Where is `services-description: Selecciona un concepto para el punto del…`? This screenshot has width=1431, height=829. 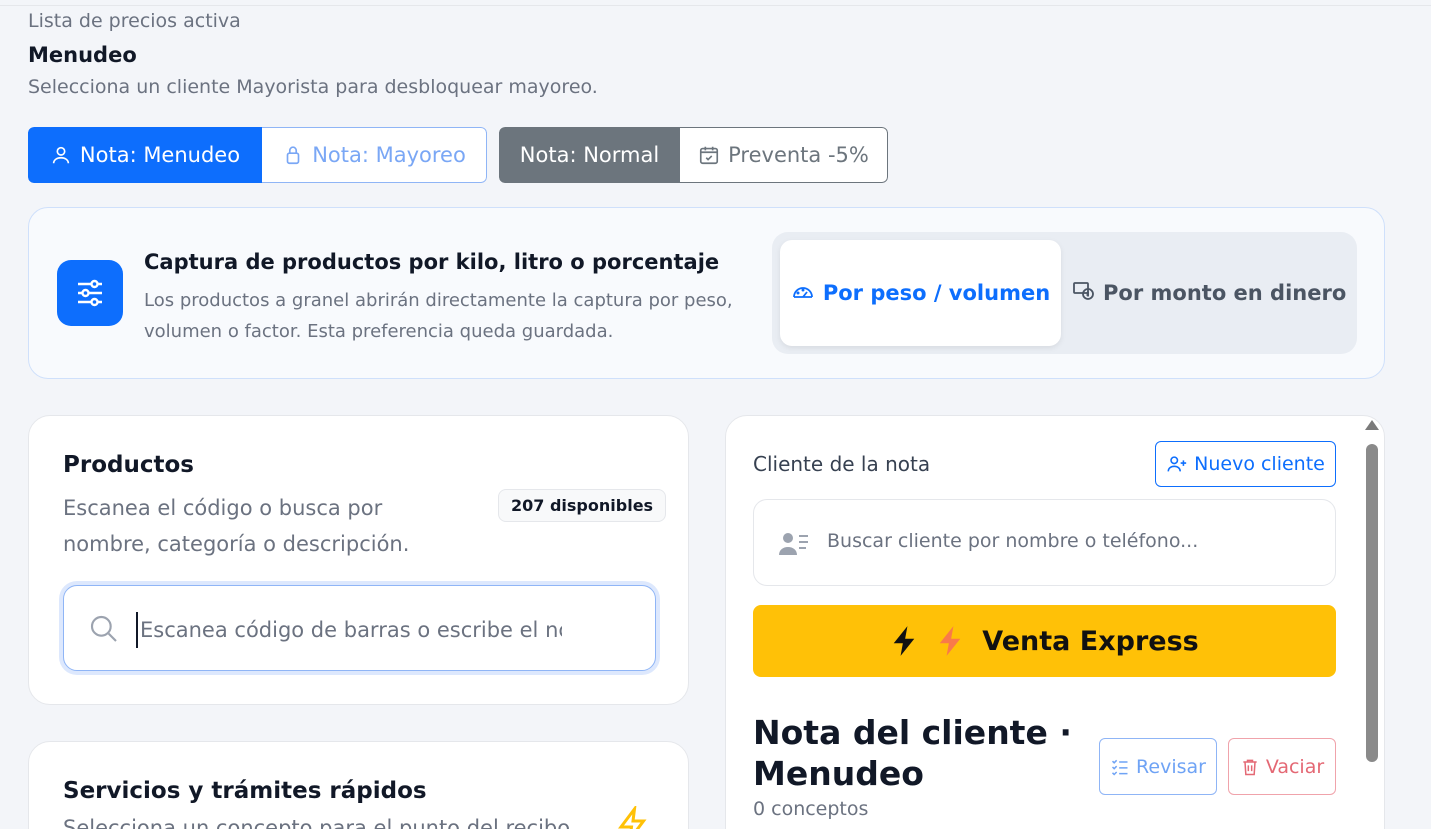
services-description: Selecciona un concepto para el punto del… is located at coordinates (317, 822).